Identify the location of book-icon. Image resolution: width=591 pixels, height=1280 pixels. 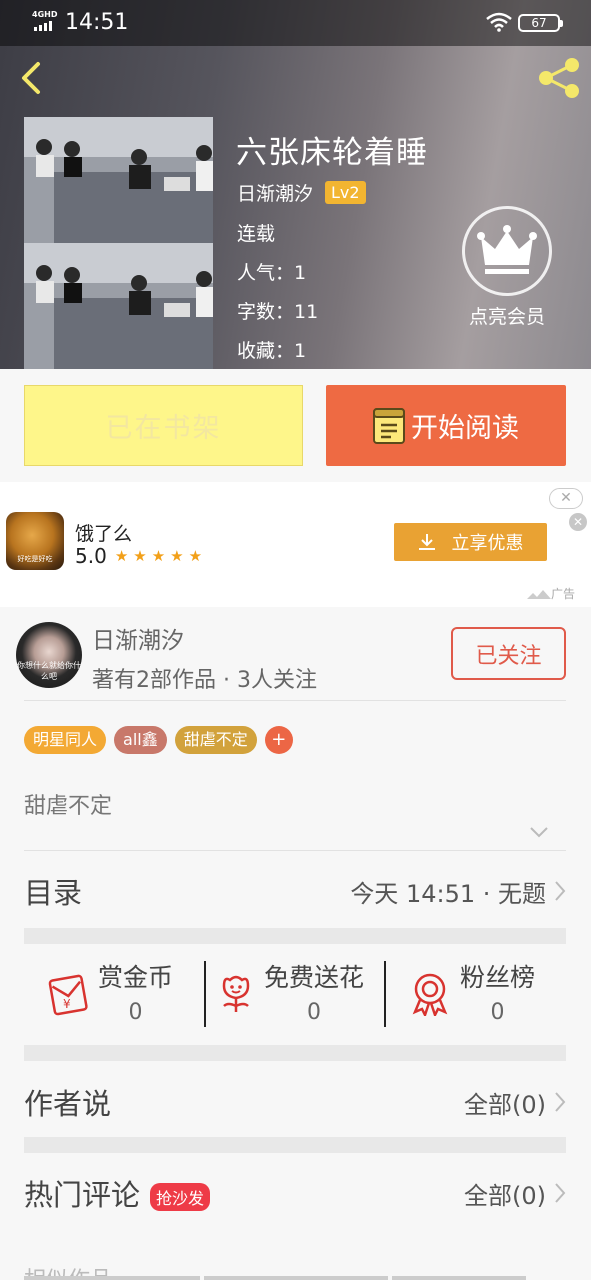
(389, 425).